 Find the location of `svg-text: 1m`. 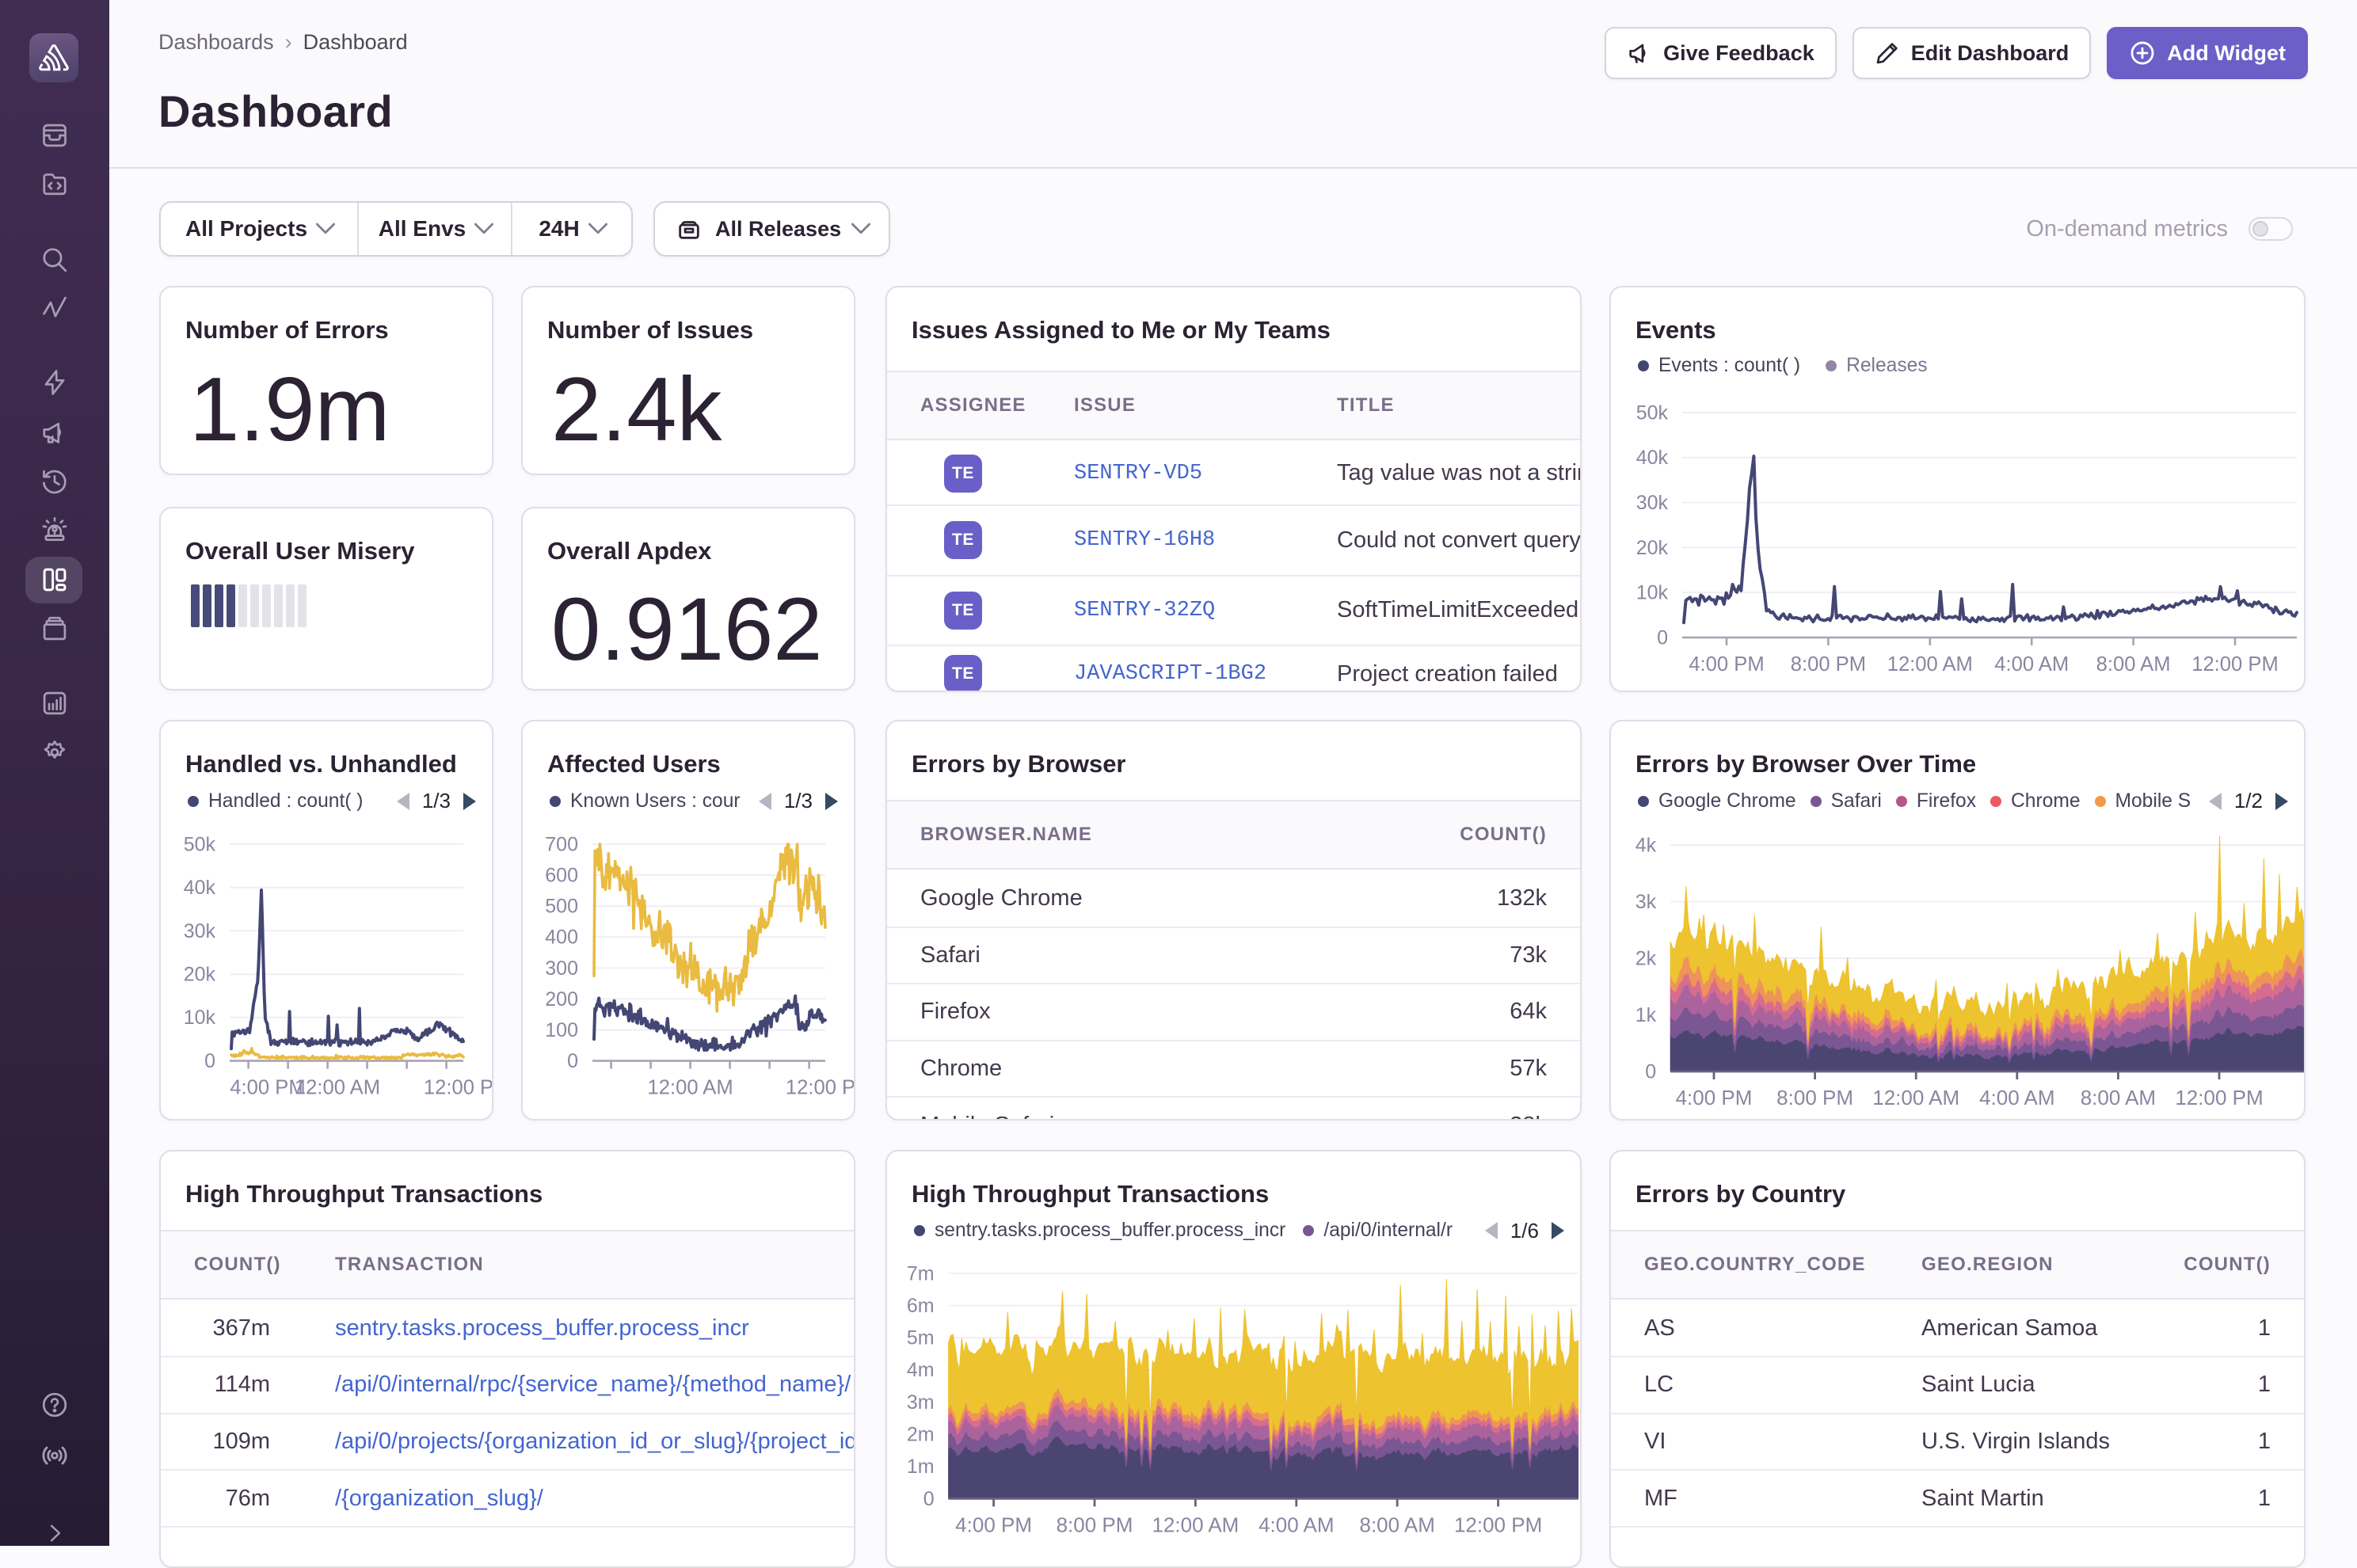

svg-text: 1m is located at coordinates (921, 1467).